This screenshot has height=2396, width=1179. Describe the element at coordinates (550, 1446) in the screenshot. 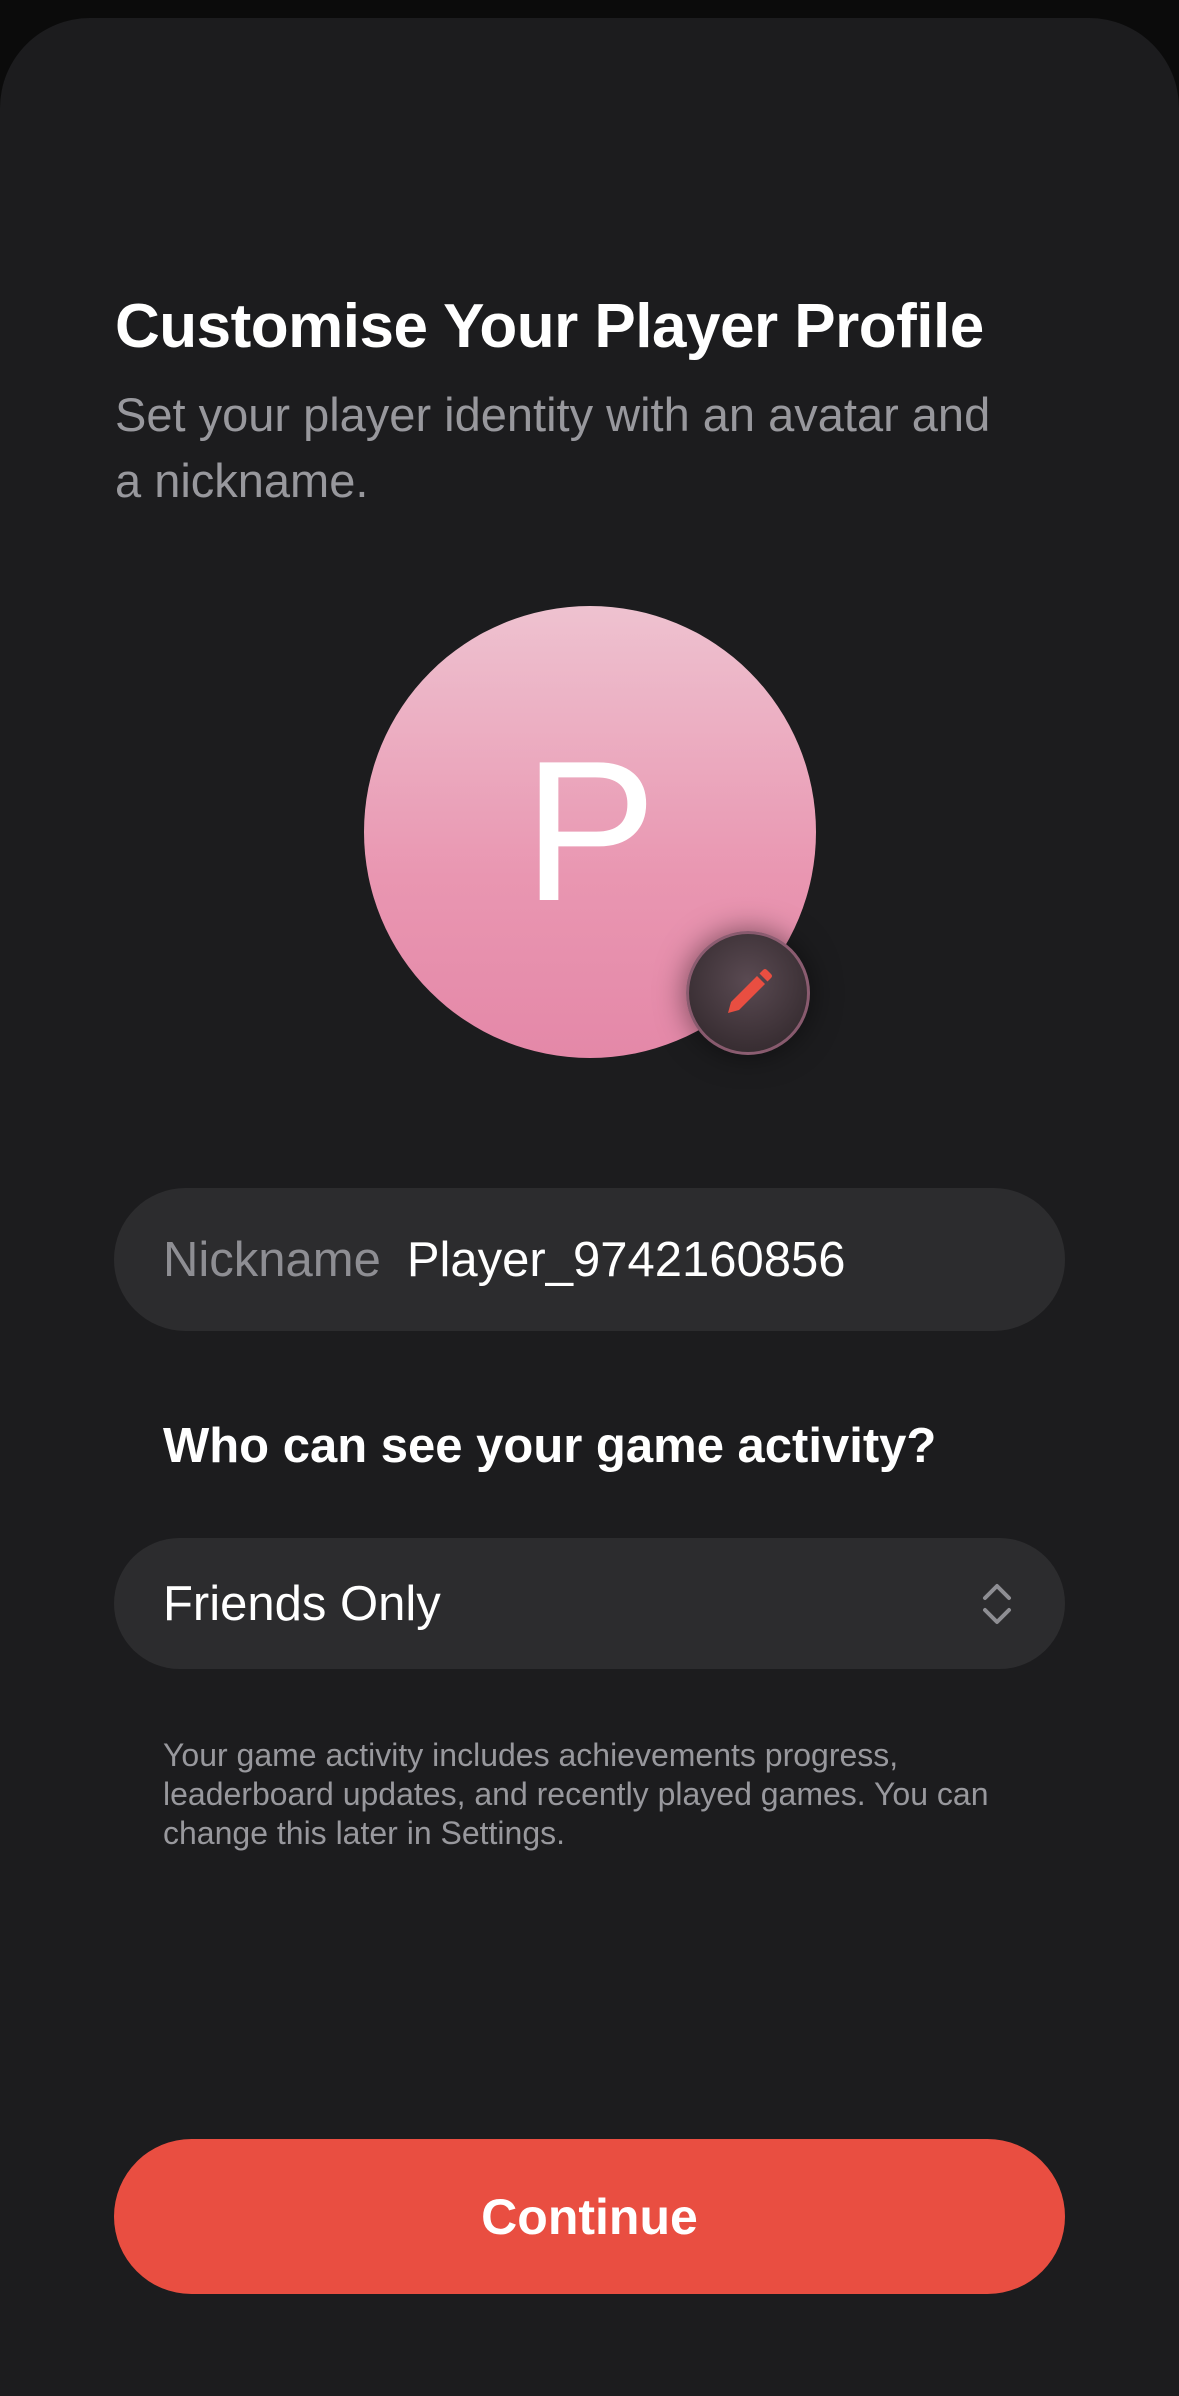

I see `visibility-question: Who can see your game activity?` at that location.